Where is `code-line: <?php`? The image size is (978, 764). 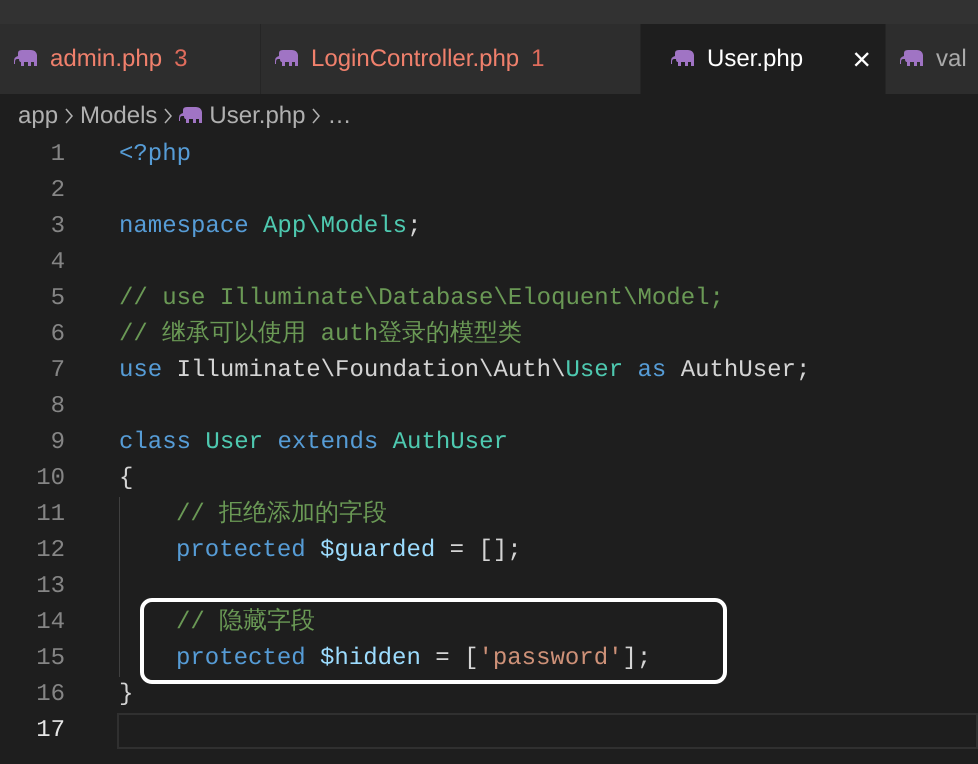 code-line: <?php is located at coordinates (155, 155).